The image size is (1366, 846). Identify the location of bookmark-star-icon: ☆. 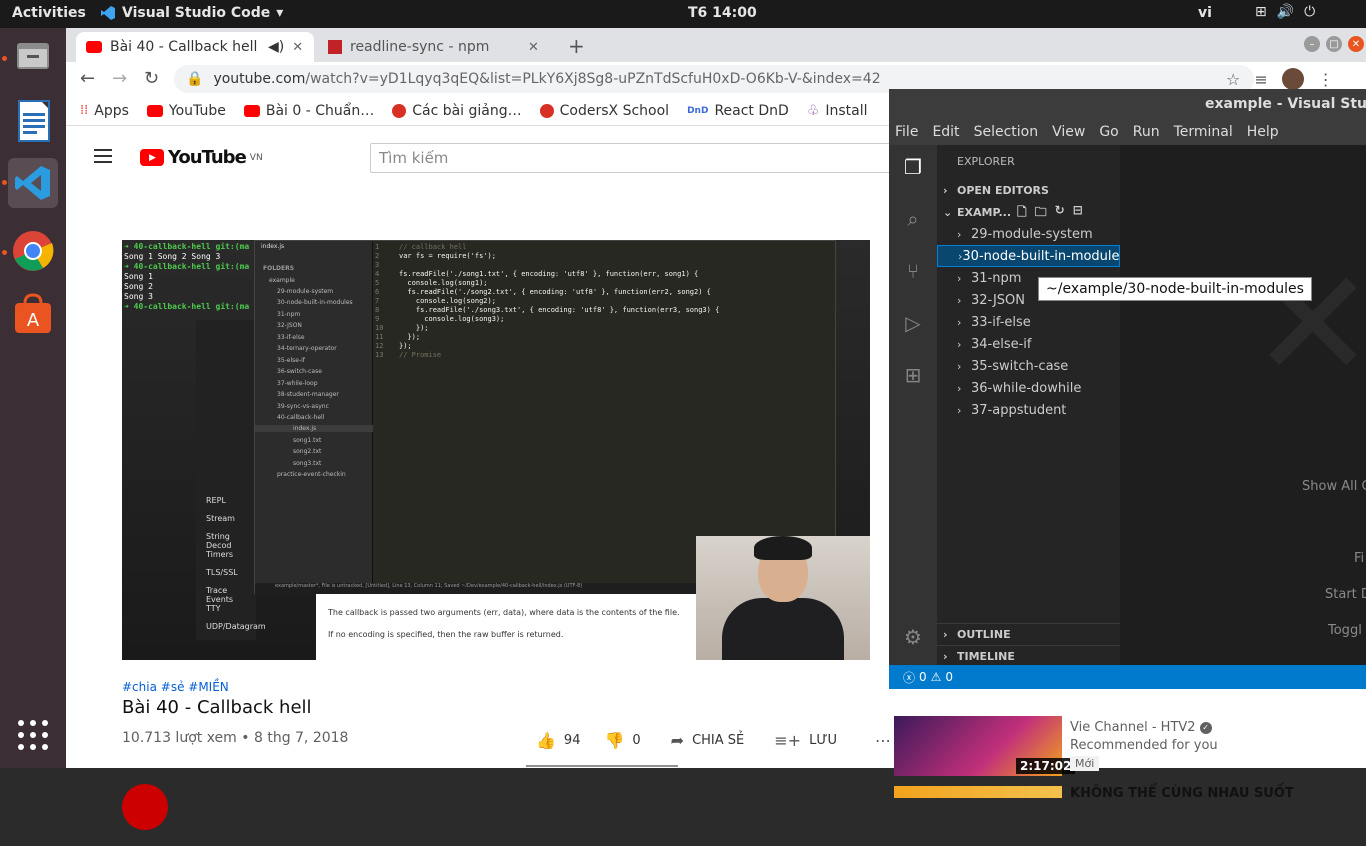
(1233, 79).